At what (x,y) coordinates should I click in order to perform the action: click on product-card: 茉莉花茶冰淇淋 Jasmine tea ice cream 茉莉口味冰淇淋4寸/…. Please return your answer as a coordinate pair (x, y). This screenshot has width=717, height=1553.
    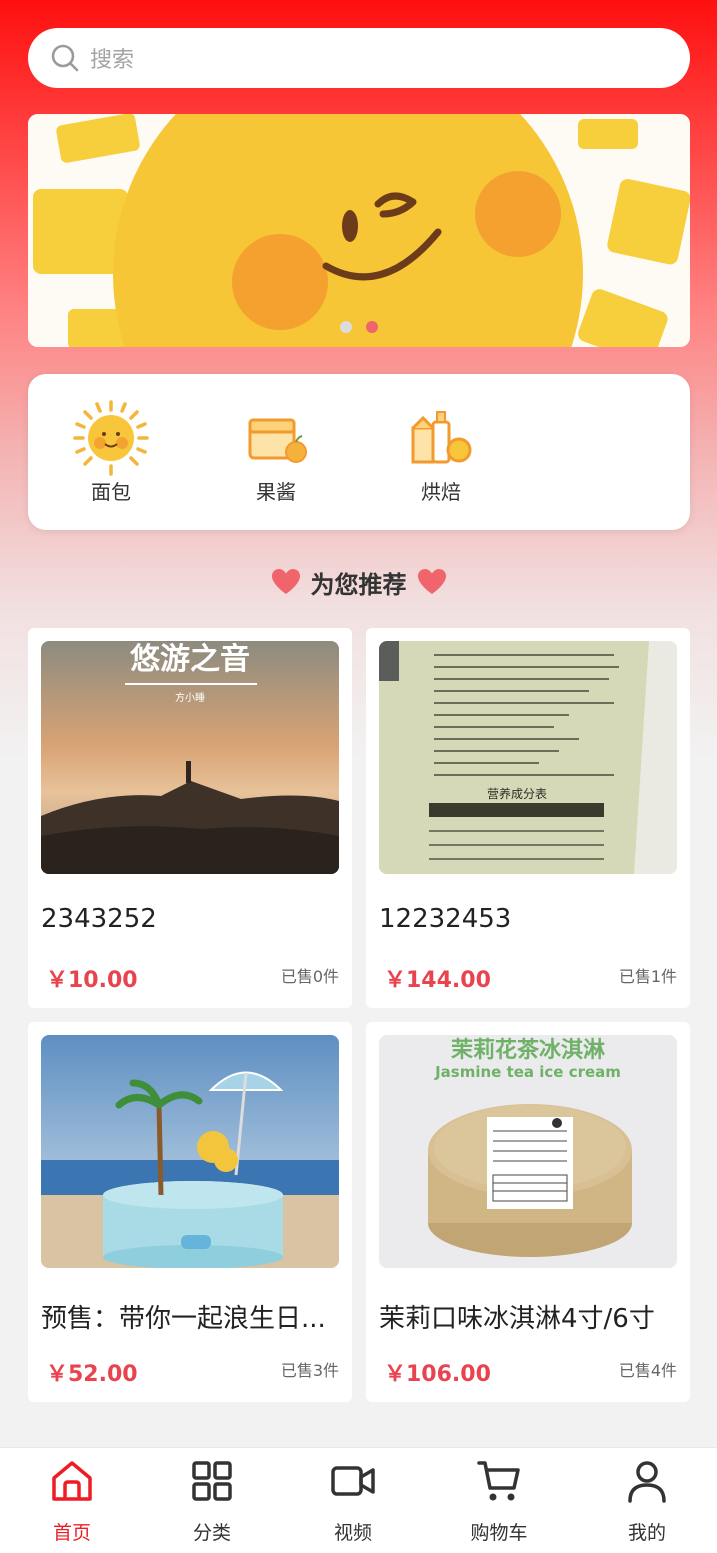
    Looking at the image, I should click on (528, 1212).